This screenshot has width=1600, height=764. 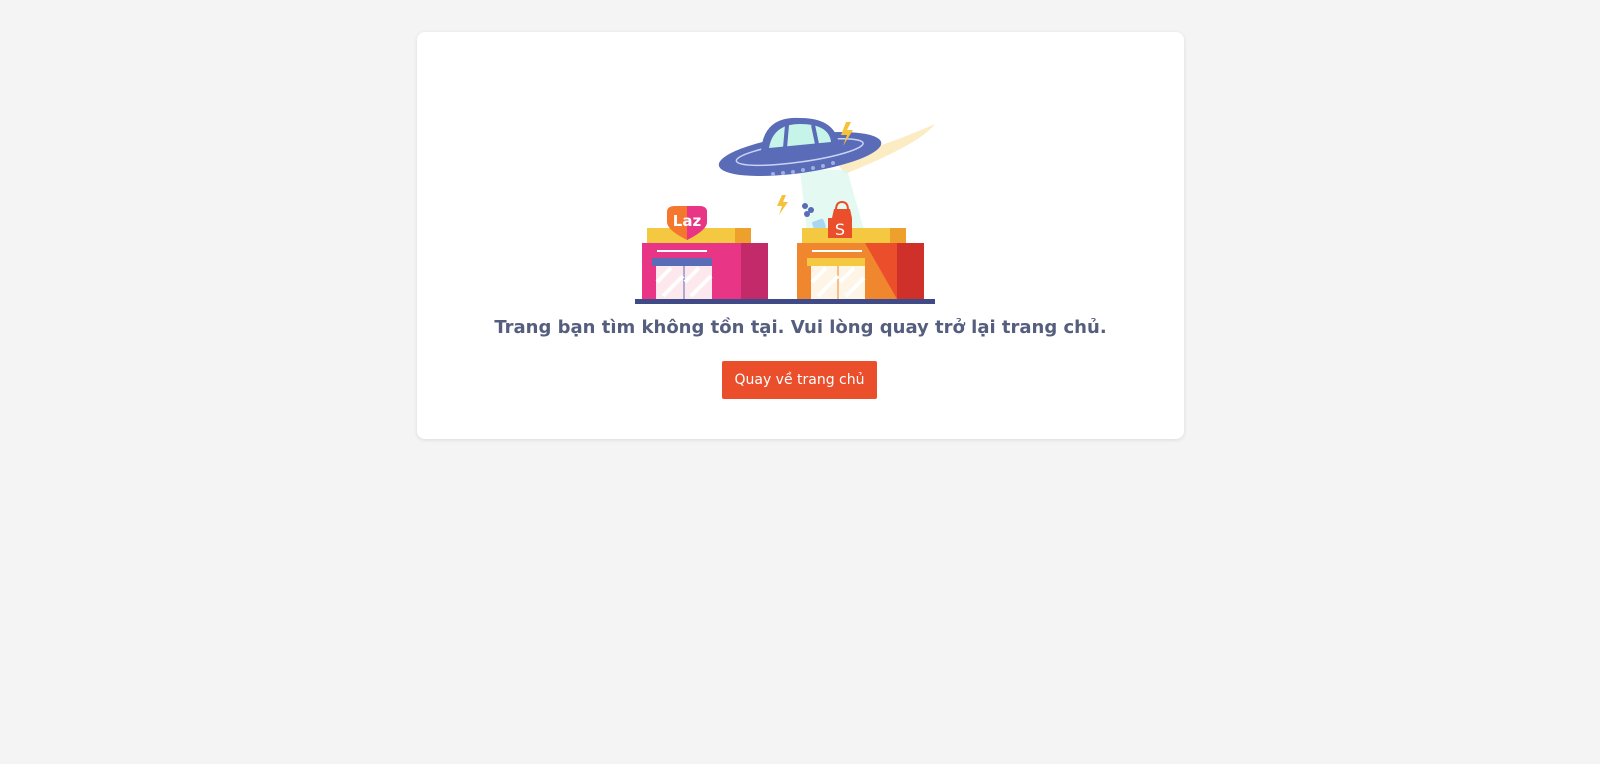 What do you see at coordinates (799, 380) in the screenshot?
I see `back-to-home-button: Quay về trang chủ` at bounding box center [799, 380].